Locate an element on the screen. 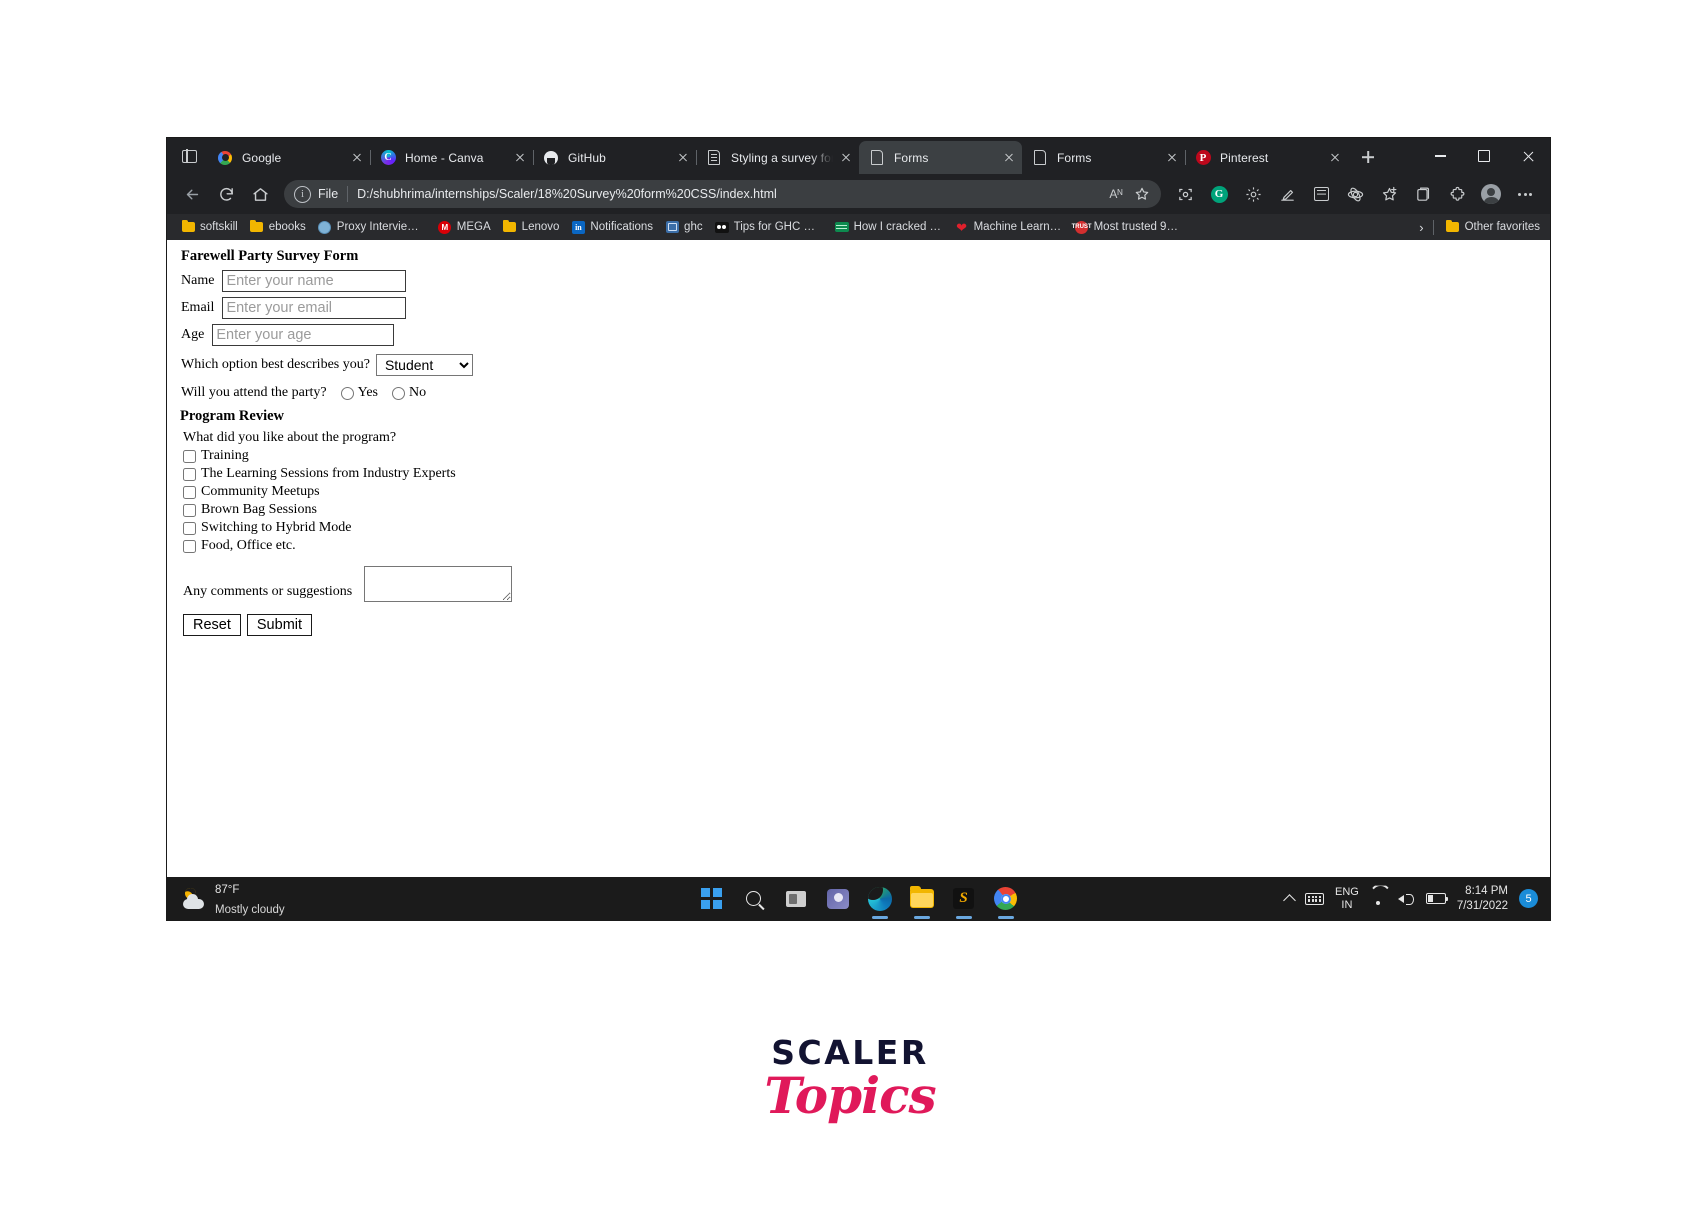 Image resolution: width=1700 pixels, height=1213 pixels. attend-radio-no is located at coordinates (398, 393).